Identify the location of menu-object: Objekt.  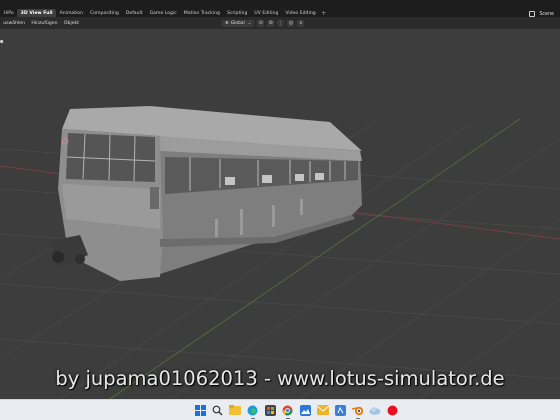
(71, 23).